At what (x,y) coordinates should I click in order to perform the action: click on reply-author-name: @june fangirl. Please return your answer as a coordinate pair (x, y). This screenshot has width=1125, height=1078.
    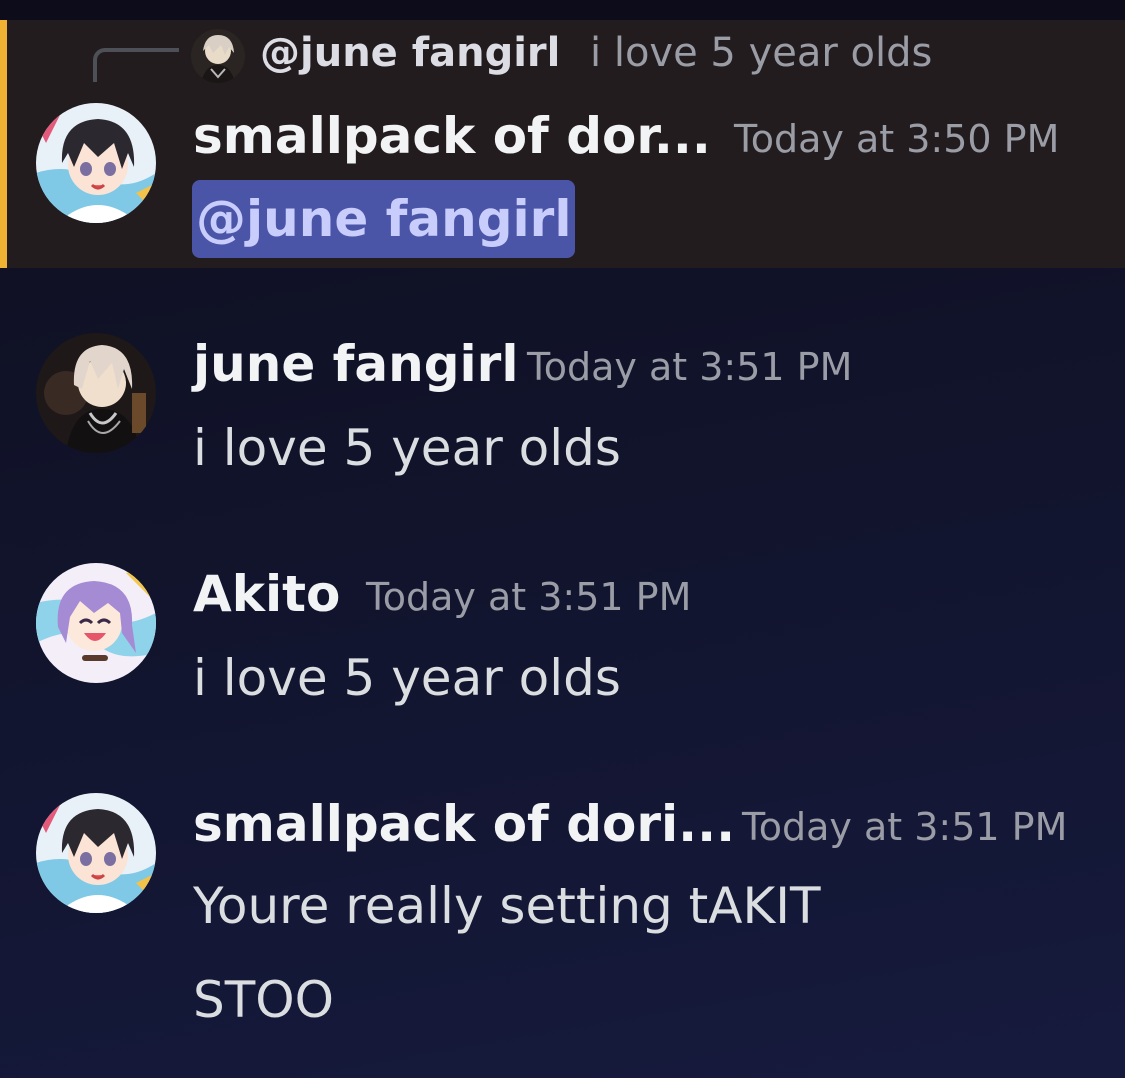
    Looking at the image, I should click on (410, 53).